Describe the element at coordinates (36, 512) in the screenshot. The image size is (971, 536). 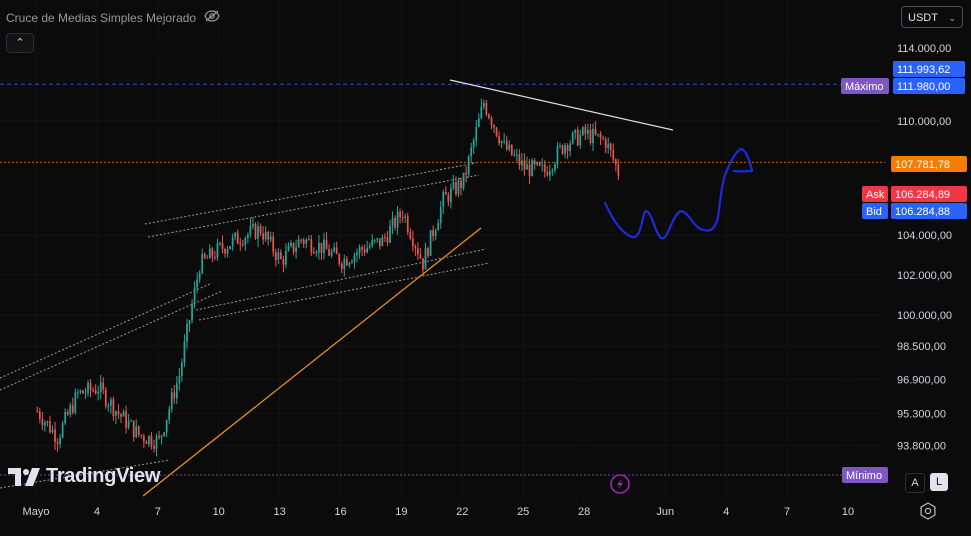
I see `x-tick-label: Mayo` at that location.